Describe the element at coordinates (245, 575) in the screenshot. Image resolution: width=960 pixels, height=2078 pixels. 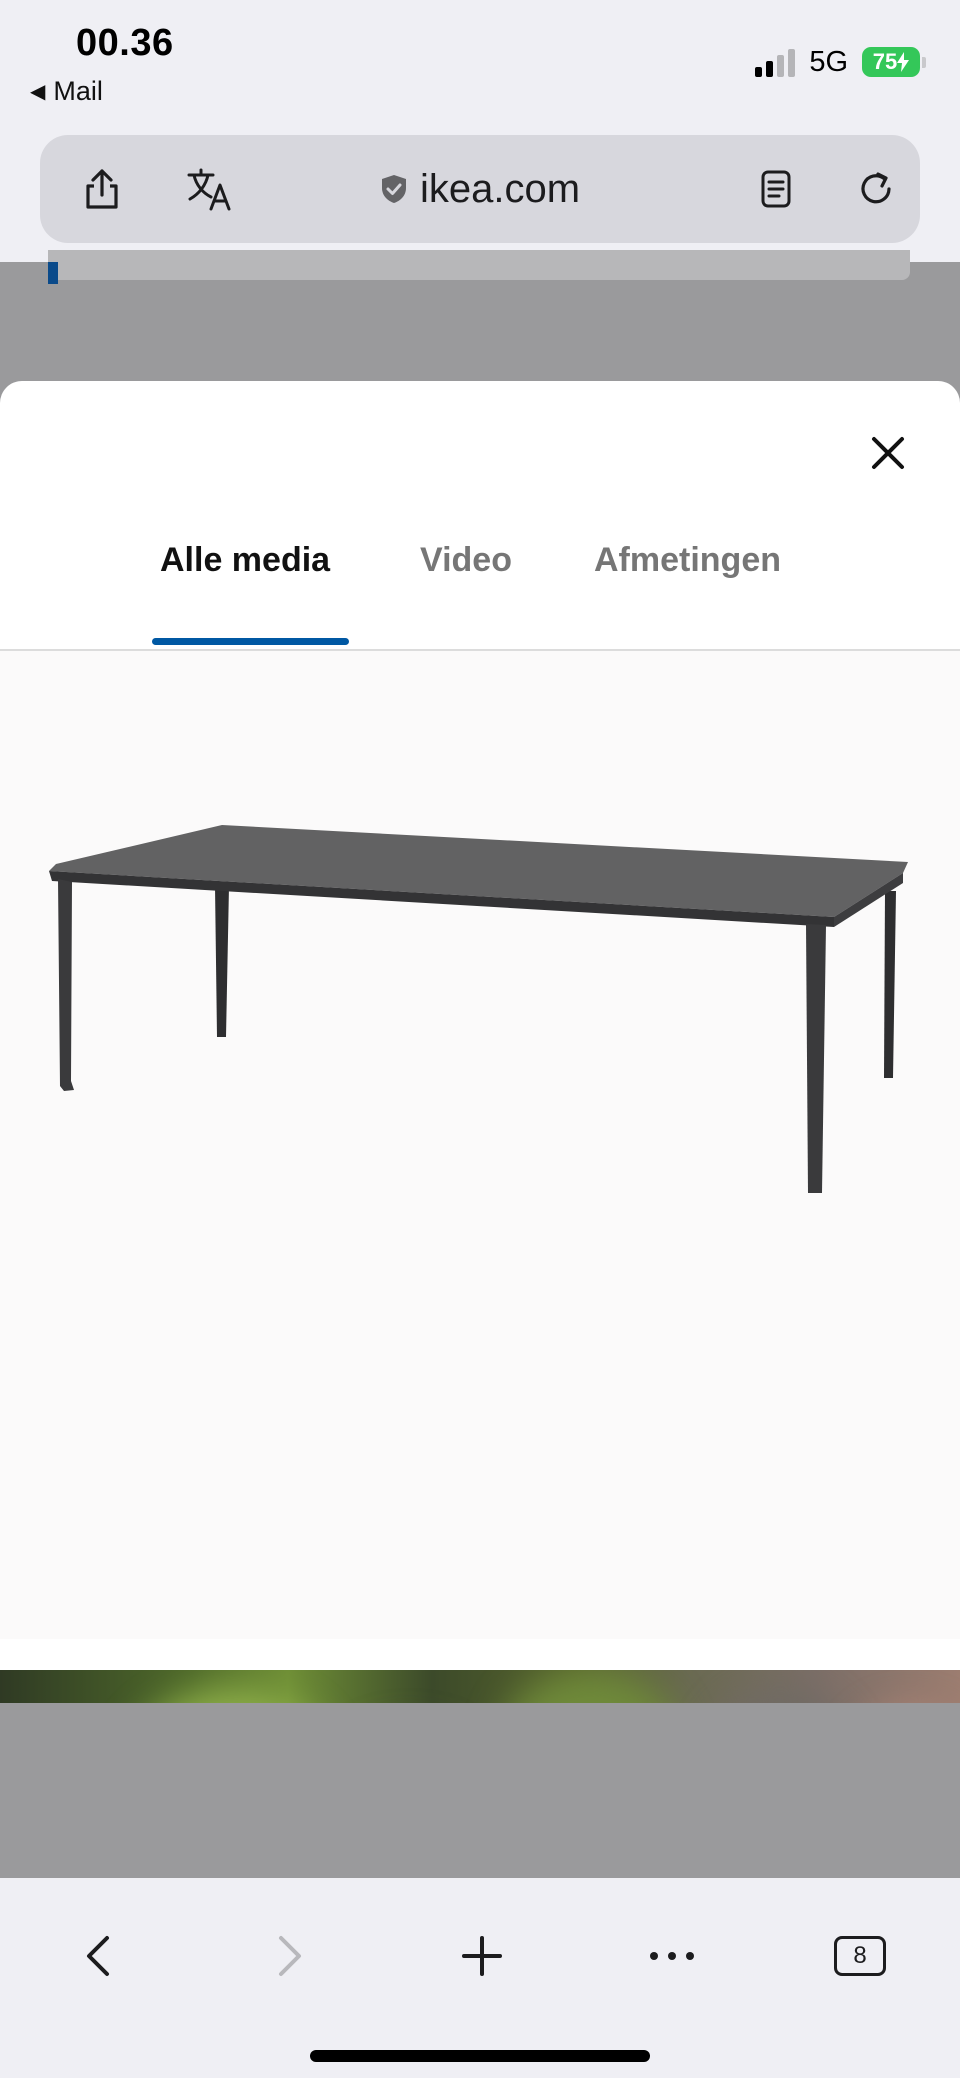
I see `tab-alle-media: Alle media` at that location.